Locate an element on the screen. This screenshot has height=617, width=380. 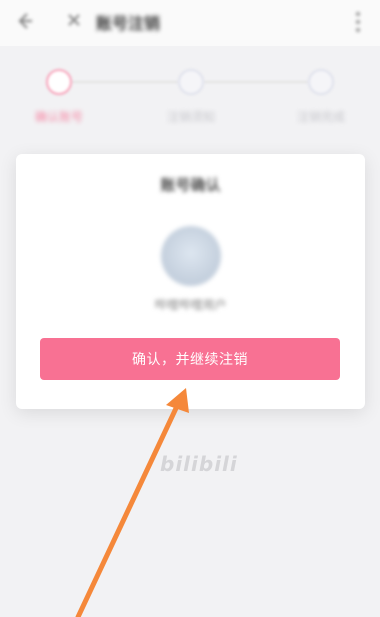
confirm-continue-button: 确认，并继续注销 is located at coordinates (190, 359).